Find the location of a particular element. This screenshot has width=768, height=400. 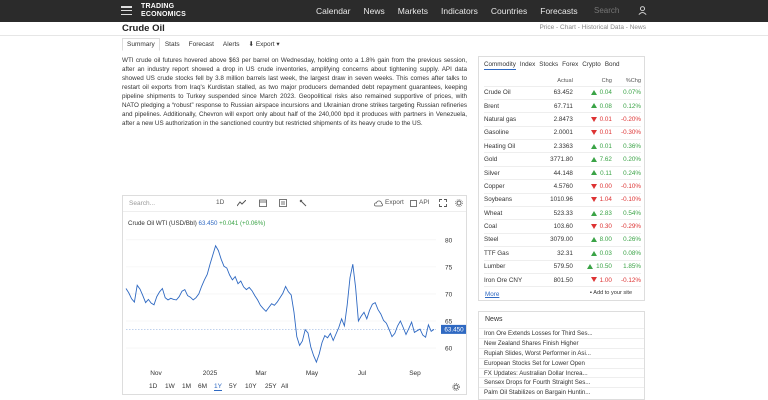

tab-alerts: Alerts is located at coordinates (231, 44).